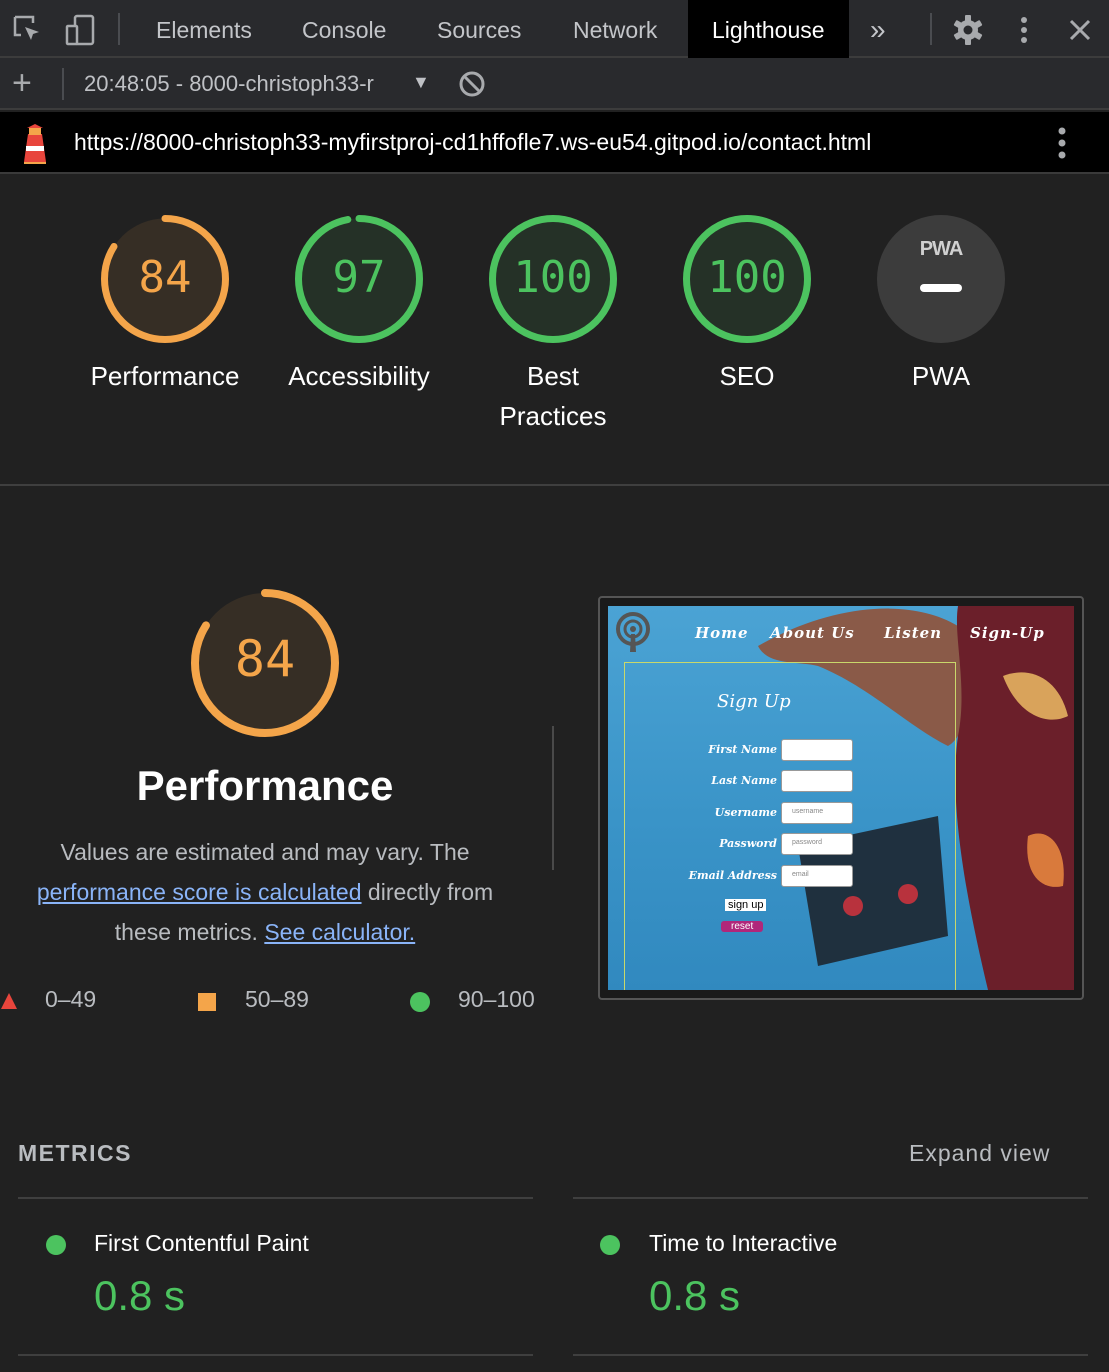  I want to click on lighthouse-logo-icon, so click(35, 146).